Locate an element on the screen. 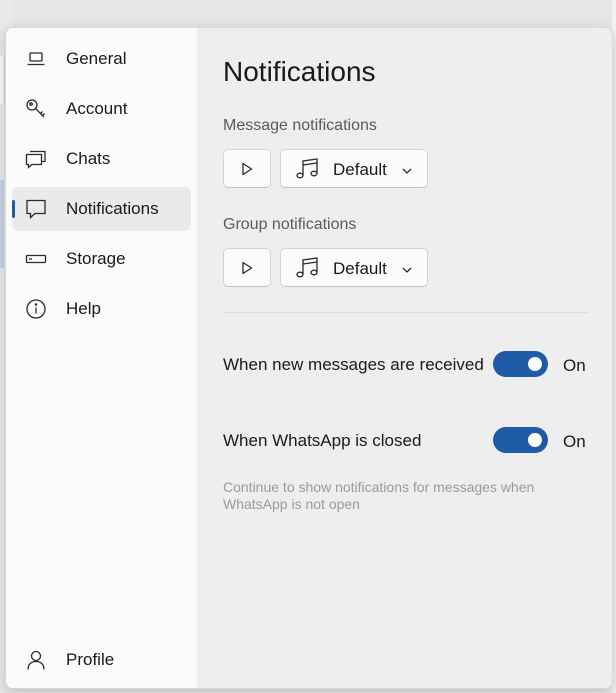 The image size is (616, 693). sidebar-item-label: Account is located at coordinates (97, 108).